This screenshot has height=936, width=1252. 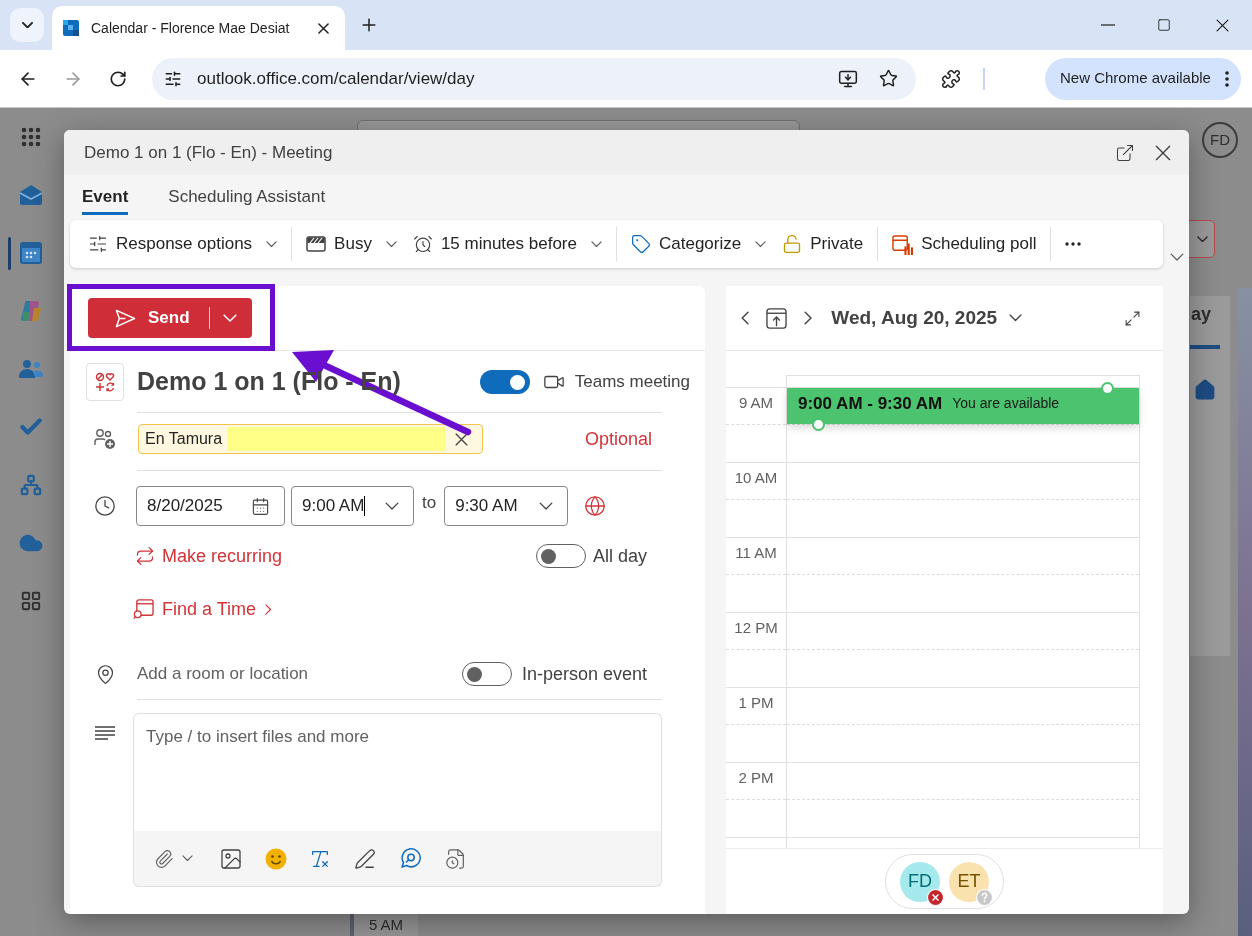 I want to click on close-window-icon, so click(x=1222, y=25).